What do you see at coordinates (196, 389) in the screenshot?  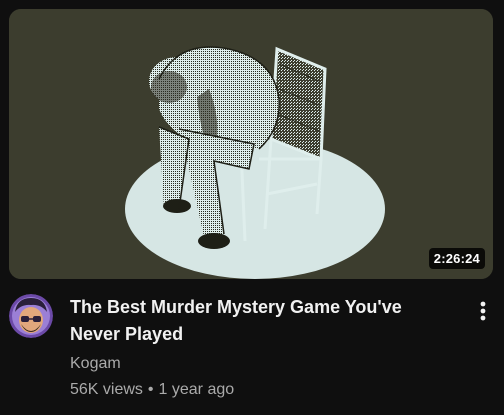 I see `upload-age: 1 year ago` at bounding box center [196, 389].